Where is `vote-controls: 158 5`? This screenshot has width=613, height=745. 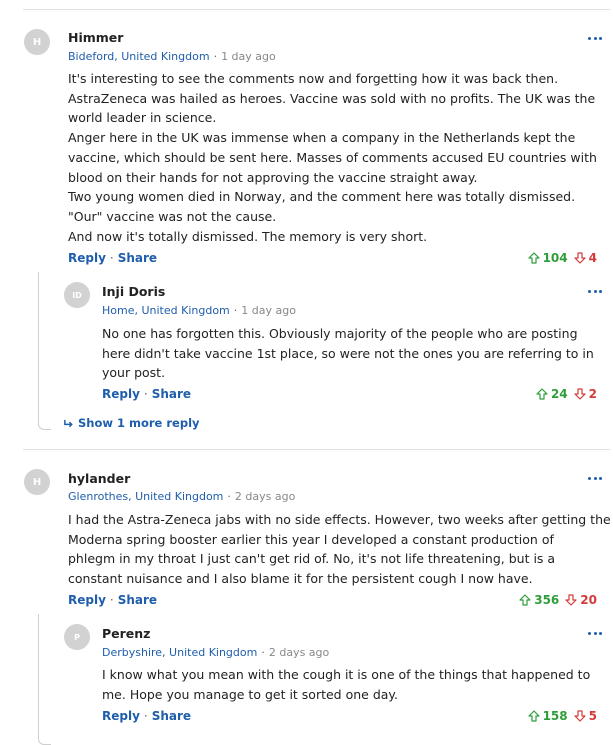 vote-controls: 158 5 is located at coordinates (562, 716).